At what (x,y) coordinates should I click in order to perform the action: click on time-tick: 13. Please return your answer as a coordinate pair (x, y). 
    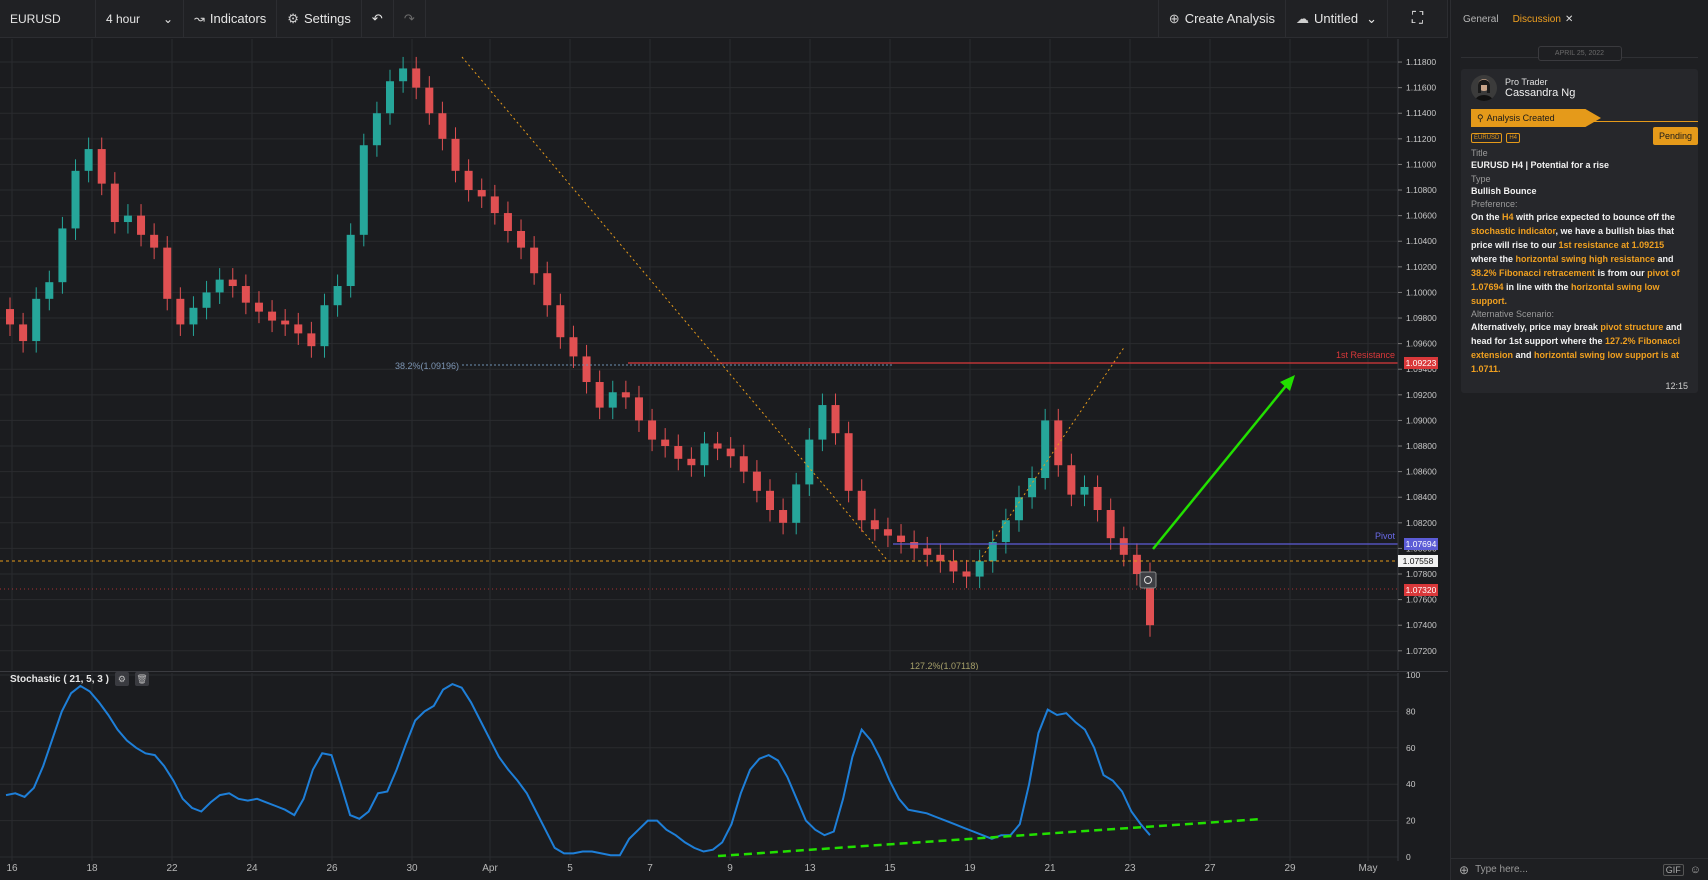
    Looking at the image, I should click on (810, 868).